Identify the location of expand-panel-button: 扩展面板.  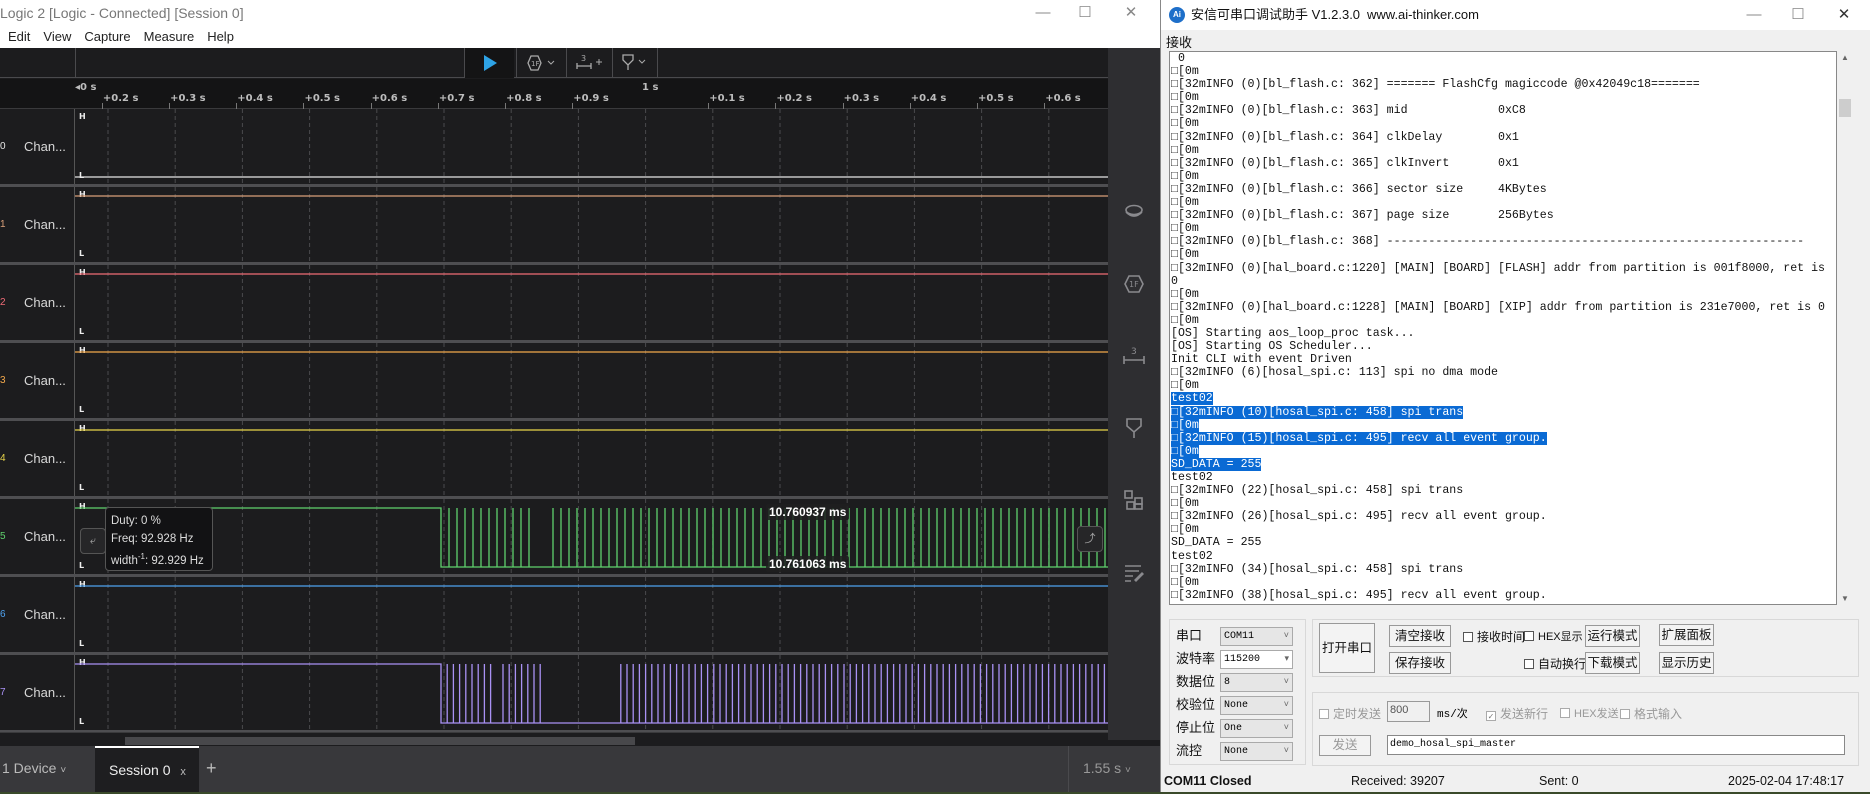
(1686, 635).